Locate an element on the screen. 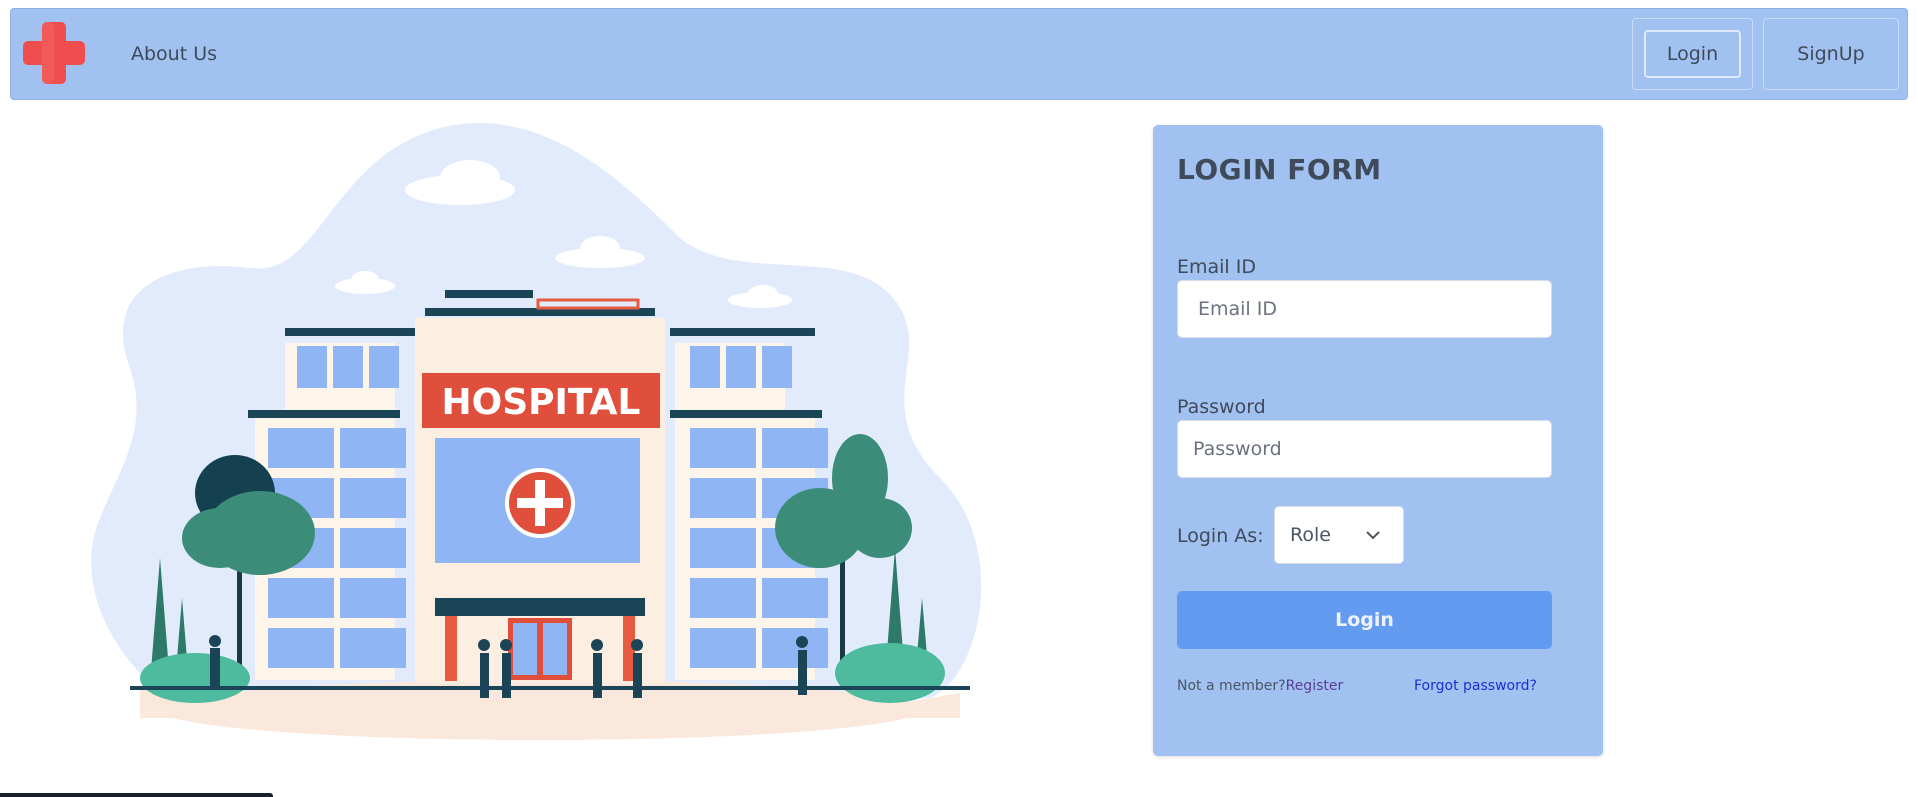 The width and height of the screenshot is (1918, 797). chevron-down-icon is located at coordinates (1373, 535).